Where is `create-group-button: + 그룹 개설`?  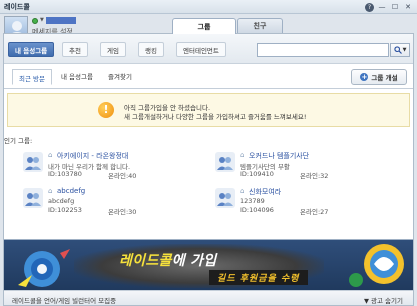 create-group-button: + 그룹 개설 is located at coordinates (379, 77).